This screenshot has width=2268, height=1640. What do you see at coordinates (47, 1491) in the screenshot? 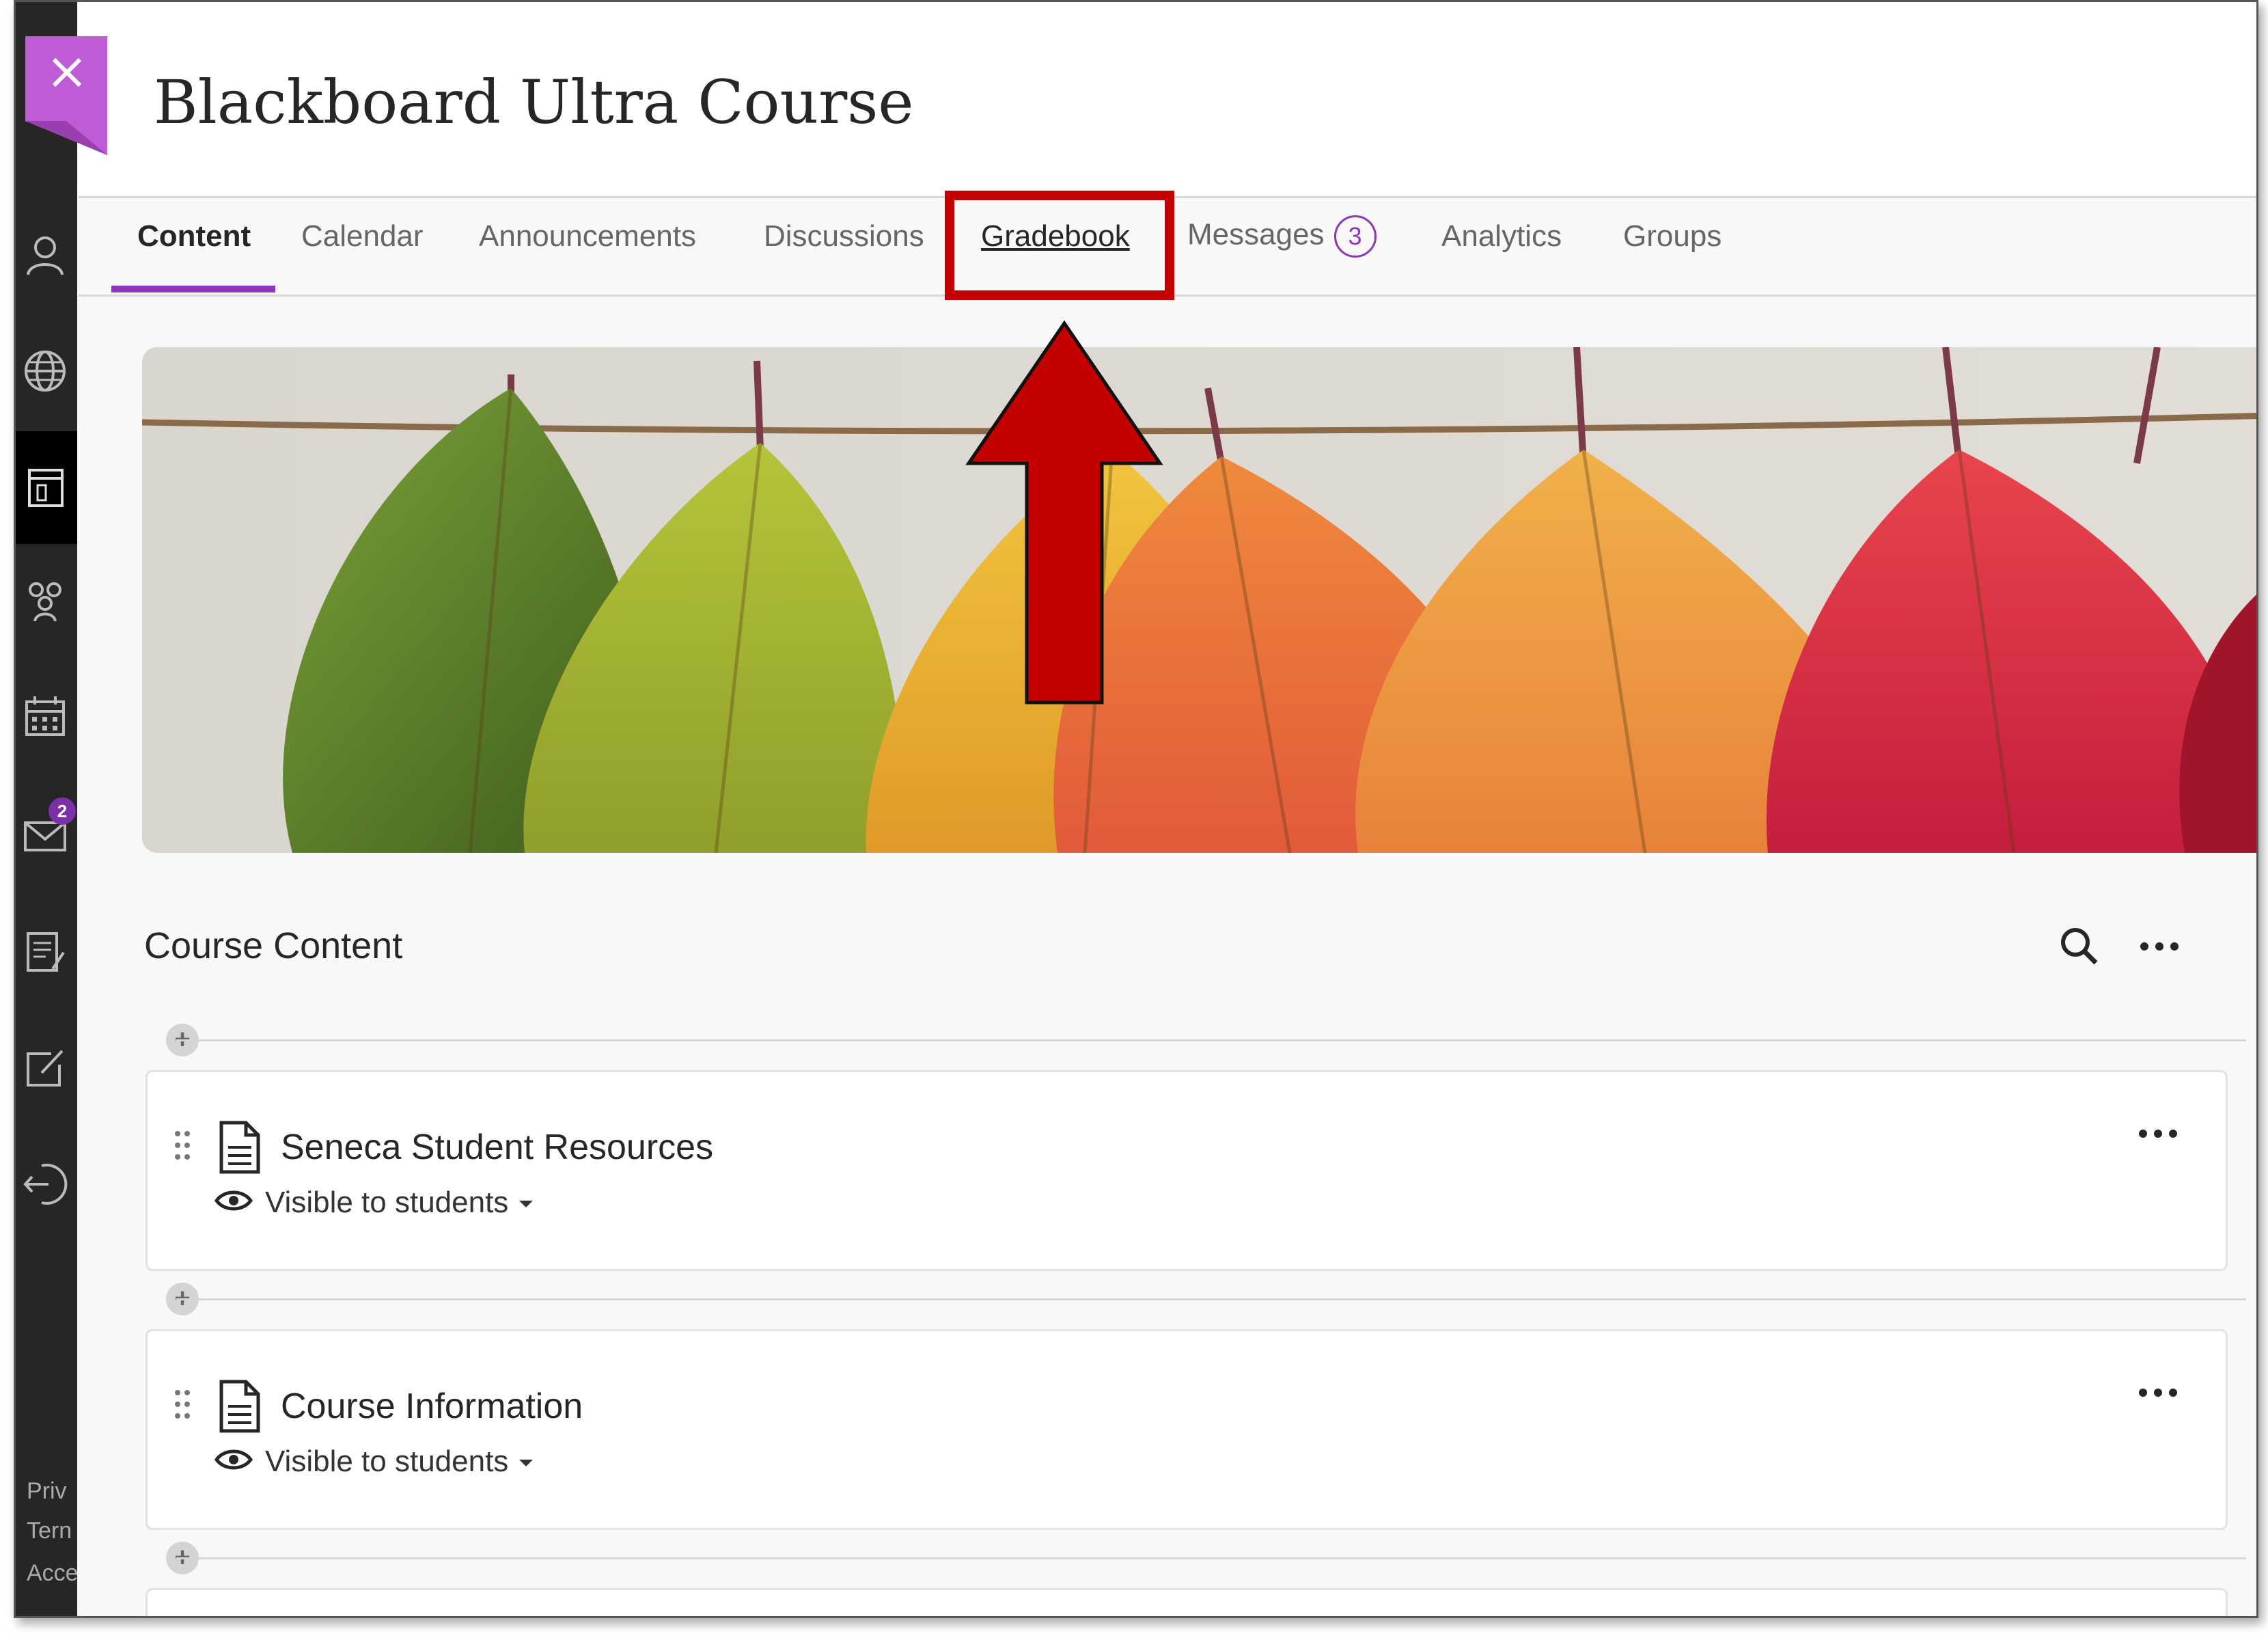
I see `privacy-link: Priv` at bounding box center [47, 1491].